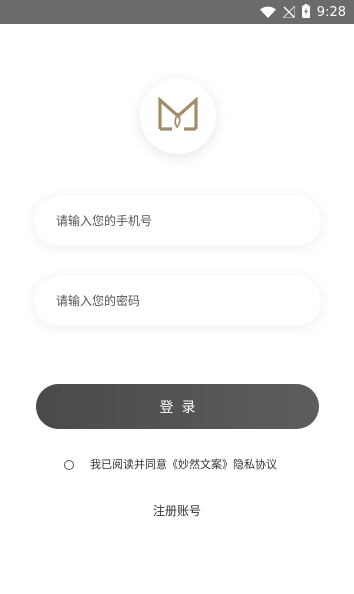 The width and height of the screenshot is (354, 594). I want to click on phone-input, so click(177, 221).